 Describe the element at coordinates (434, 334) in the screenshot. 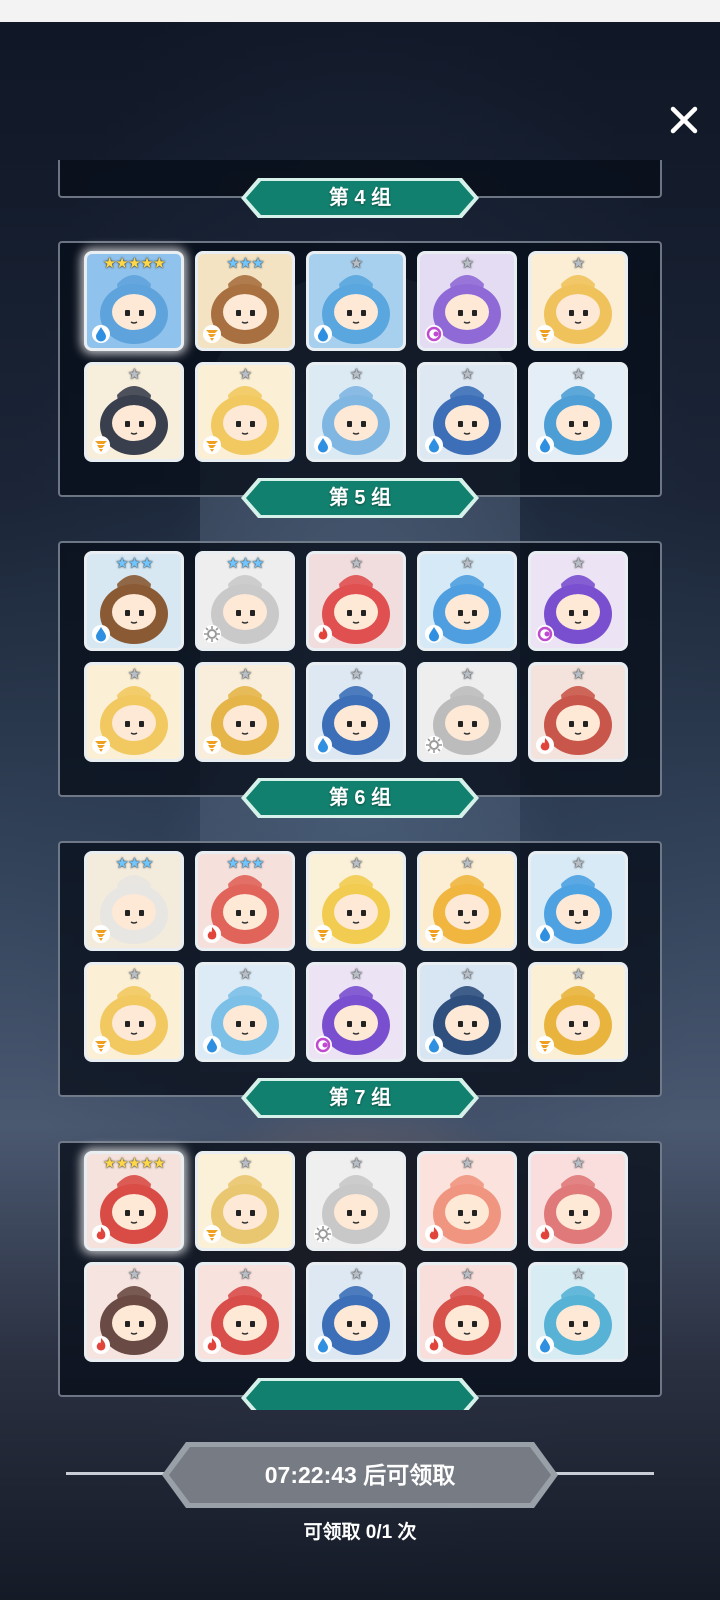

I see `dark-element-icon` at that location.